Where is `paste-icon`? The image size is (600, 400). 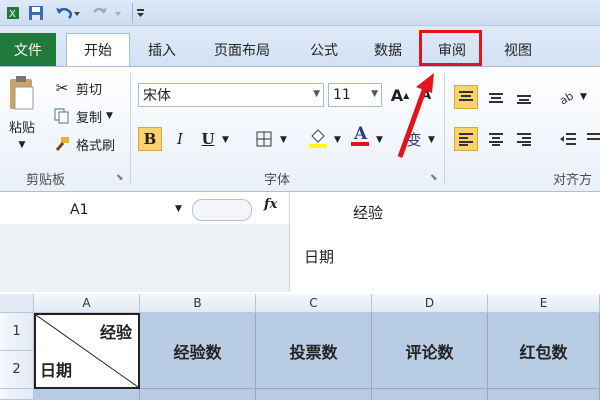
paste-icon is located at coordinates (22, 93).